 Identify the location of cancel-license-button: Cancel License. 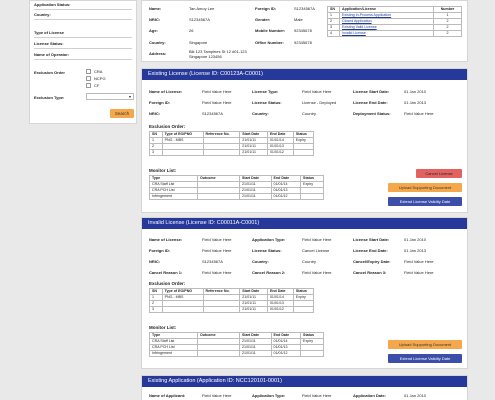
(439, 173).